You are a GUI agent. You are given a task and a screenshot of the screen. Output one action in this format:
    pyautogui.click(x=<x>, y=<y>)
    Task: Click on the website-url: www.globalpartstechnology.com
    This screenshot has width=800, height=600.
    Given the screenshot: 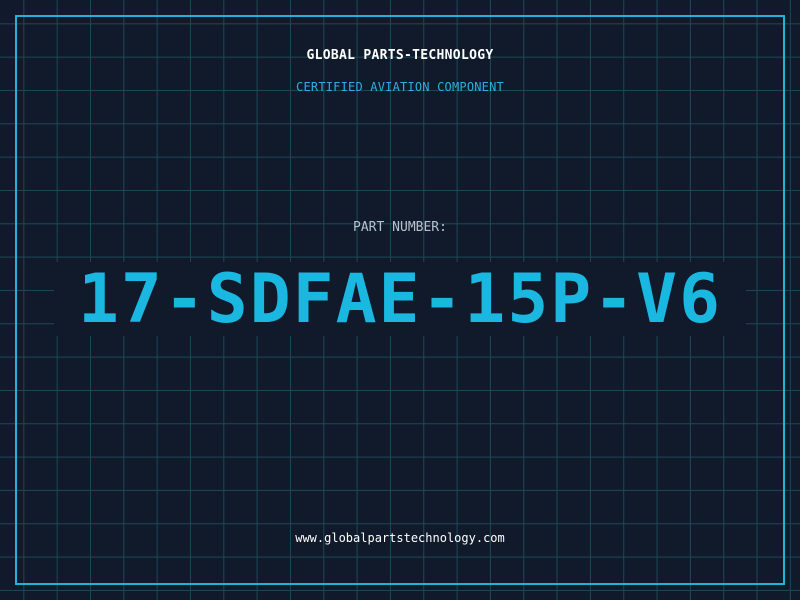 What is the action you would take?
    pyautogui.click(x=400, y=538)
    